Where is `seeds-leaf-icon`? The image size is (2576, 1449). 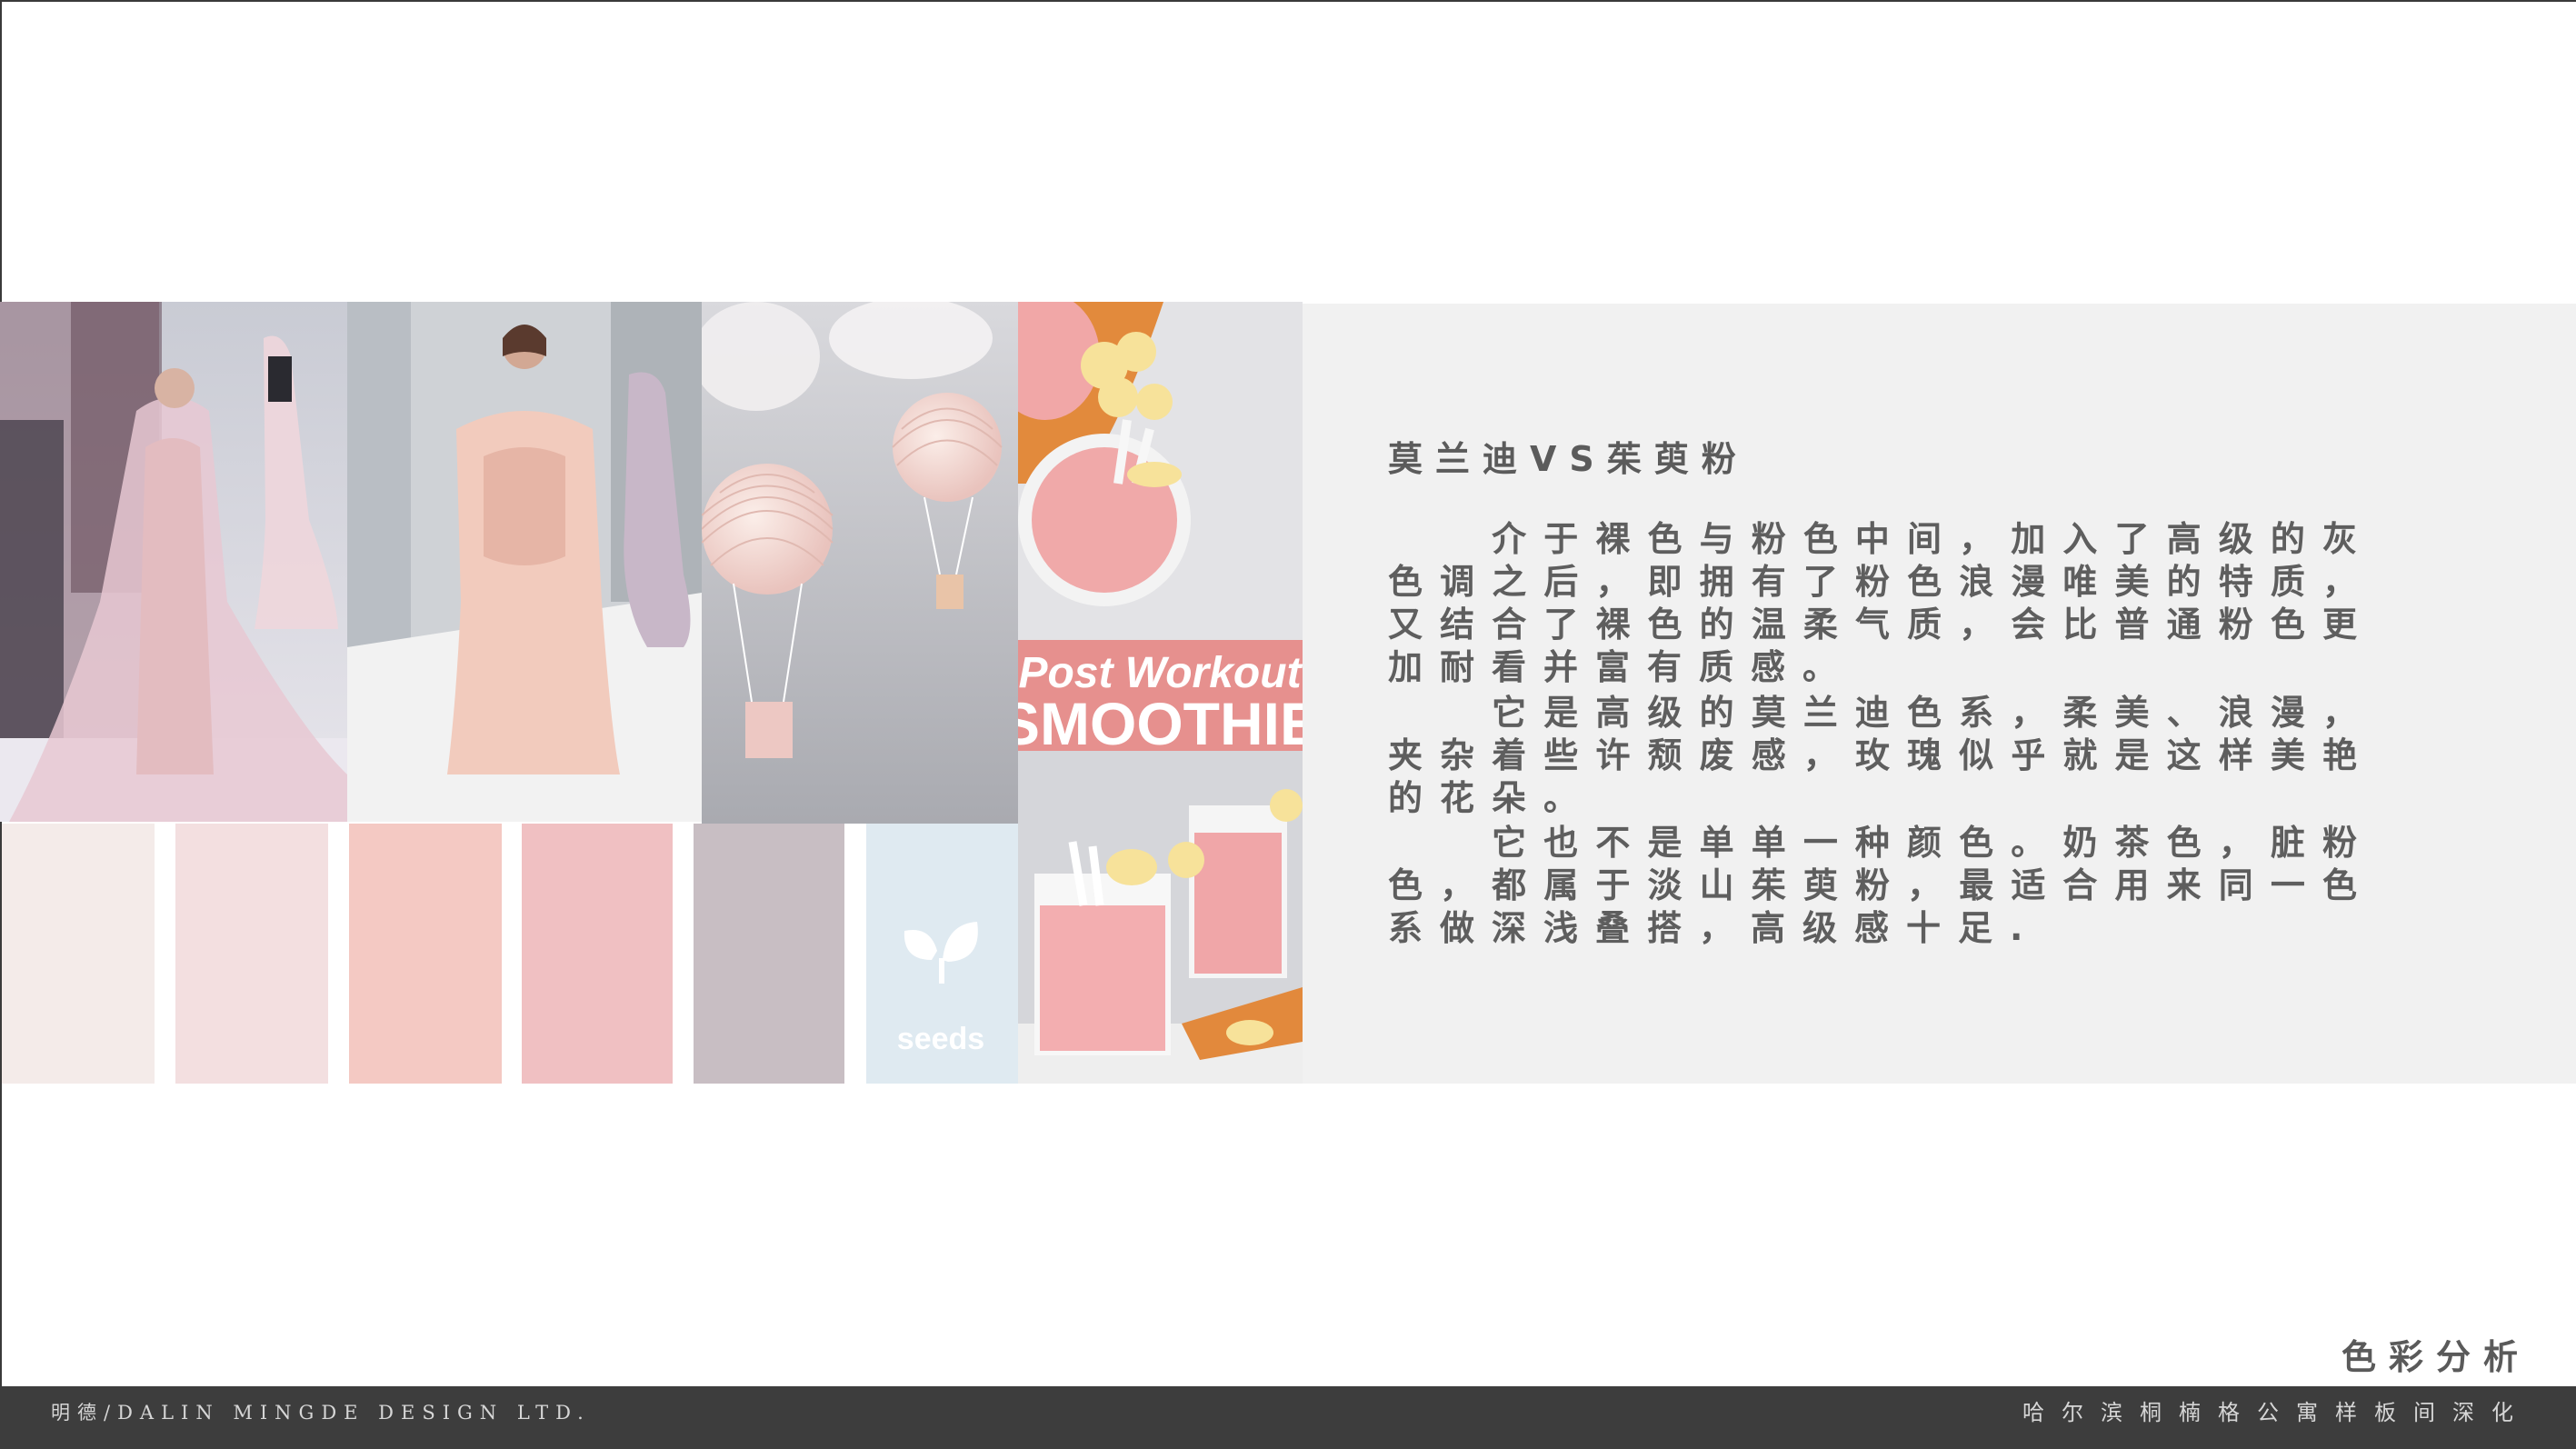
seeds-leaf-icon is located at coordinates (941, 953).